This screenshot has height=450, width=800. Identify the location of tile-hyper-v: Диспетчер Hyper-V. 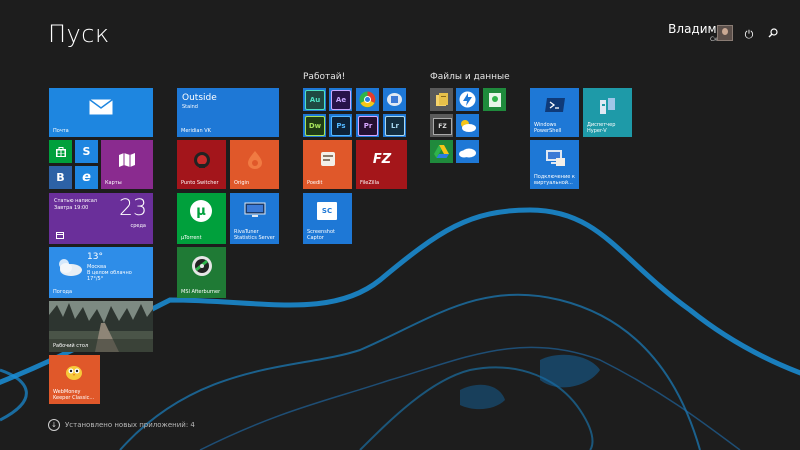
(607, 112).